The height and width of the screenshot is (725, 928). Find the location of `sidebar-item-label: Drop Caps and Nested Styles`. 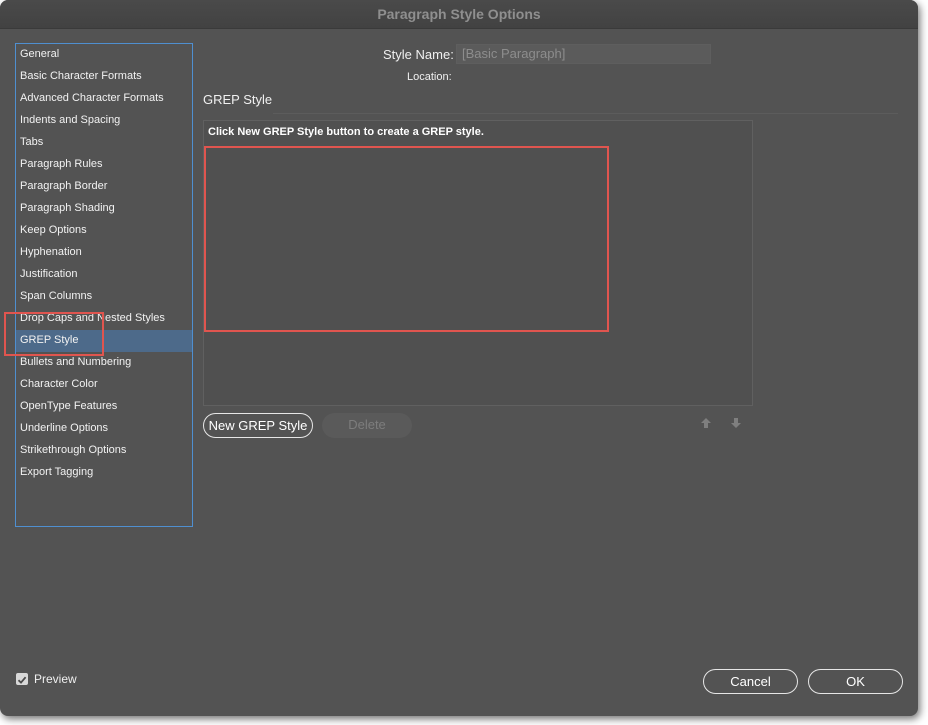

sidebar-item-label: Drop Caps and Nested Styles is located at coordinates (92, 318).